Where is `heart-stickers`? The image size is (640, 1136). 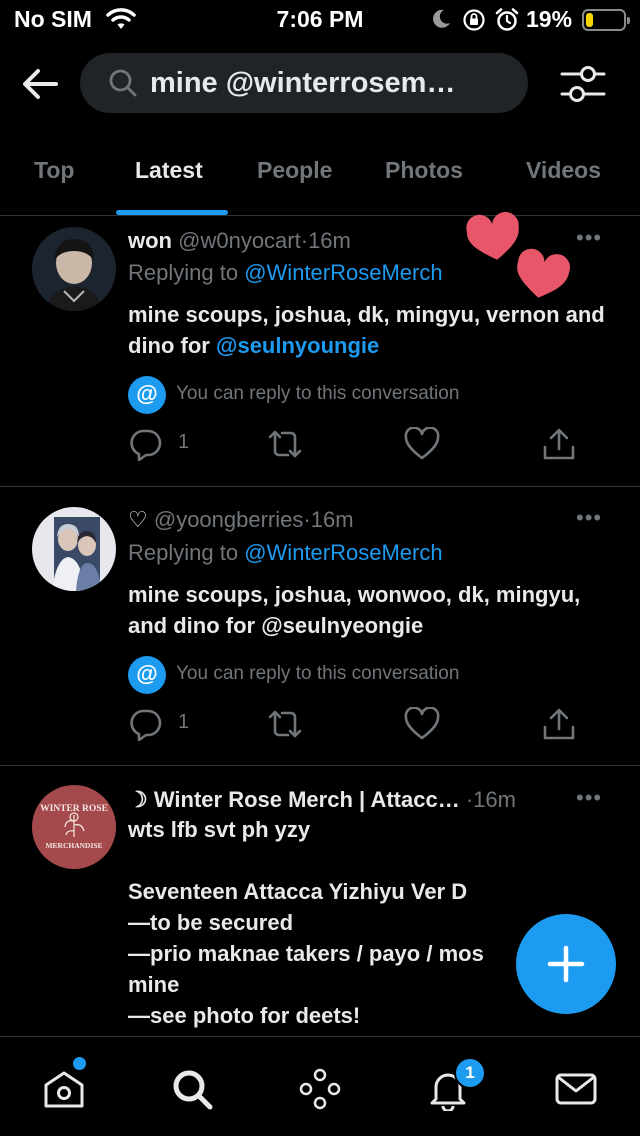 heart-stickers is located at coordinates (517, 256).